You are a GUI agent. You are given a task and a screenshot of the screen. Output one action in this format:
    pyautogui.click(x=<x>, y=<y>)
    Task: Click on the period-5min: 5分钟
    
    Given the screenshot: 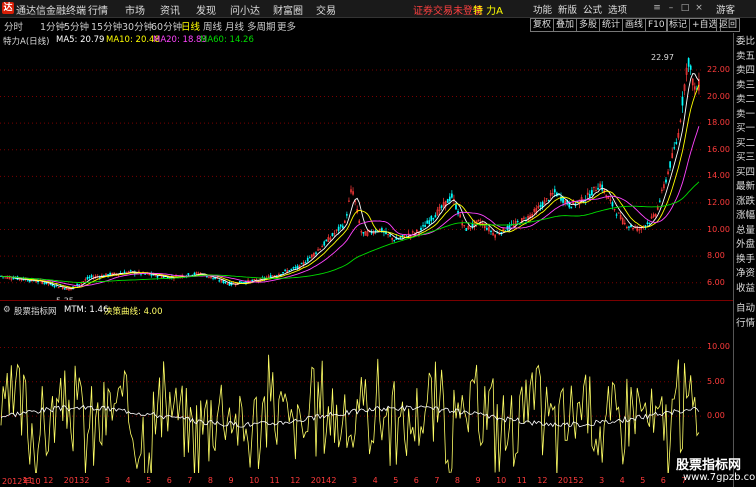 What is the action you would take?
    pyautogui.click(x=76, y=26)
    